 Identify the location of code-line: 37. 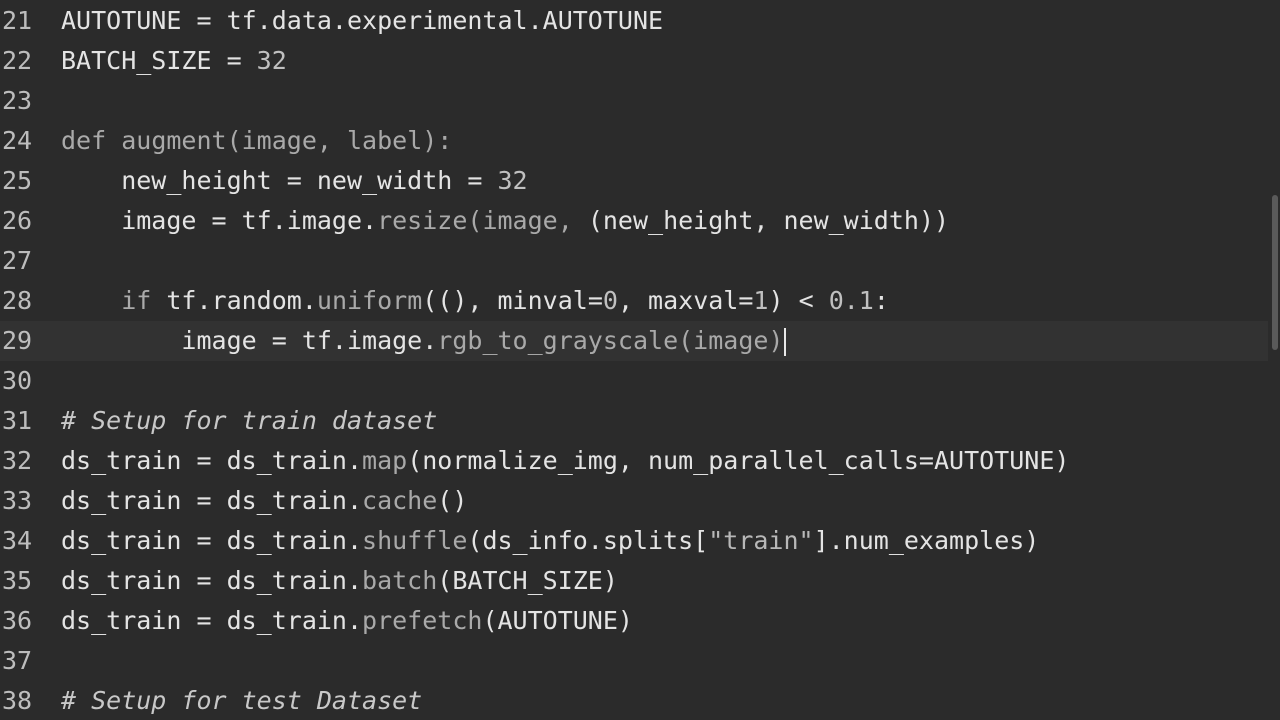
(634, 661).